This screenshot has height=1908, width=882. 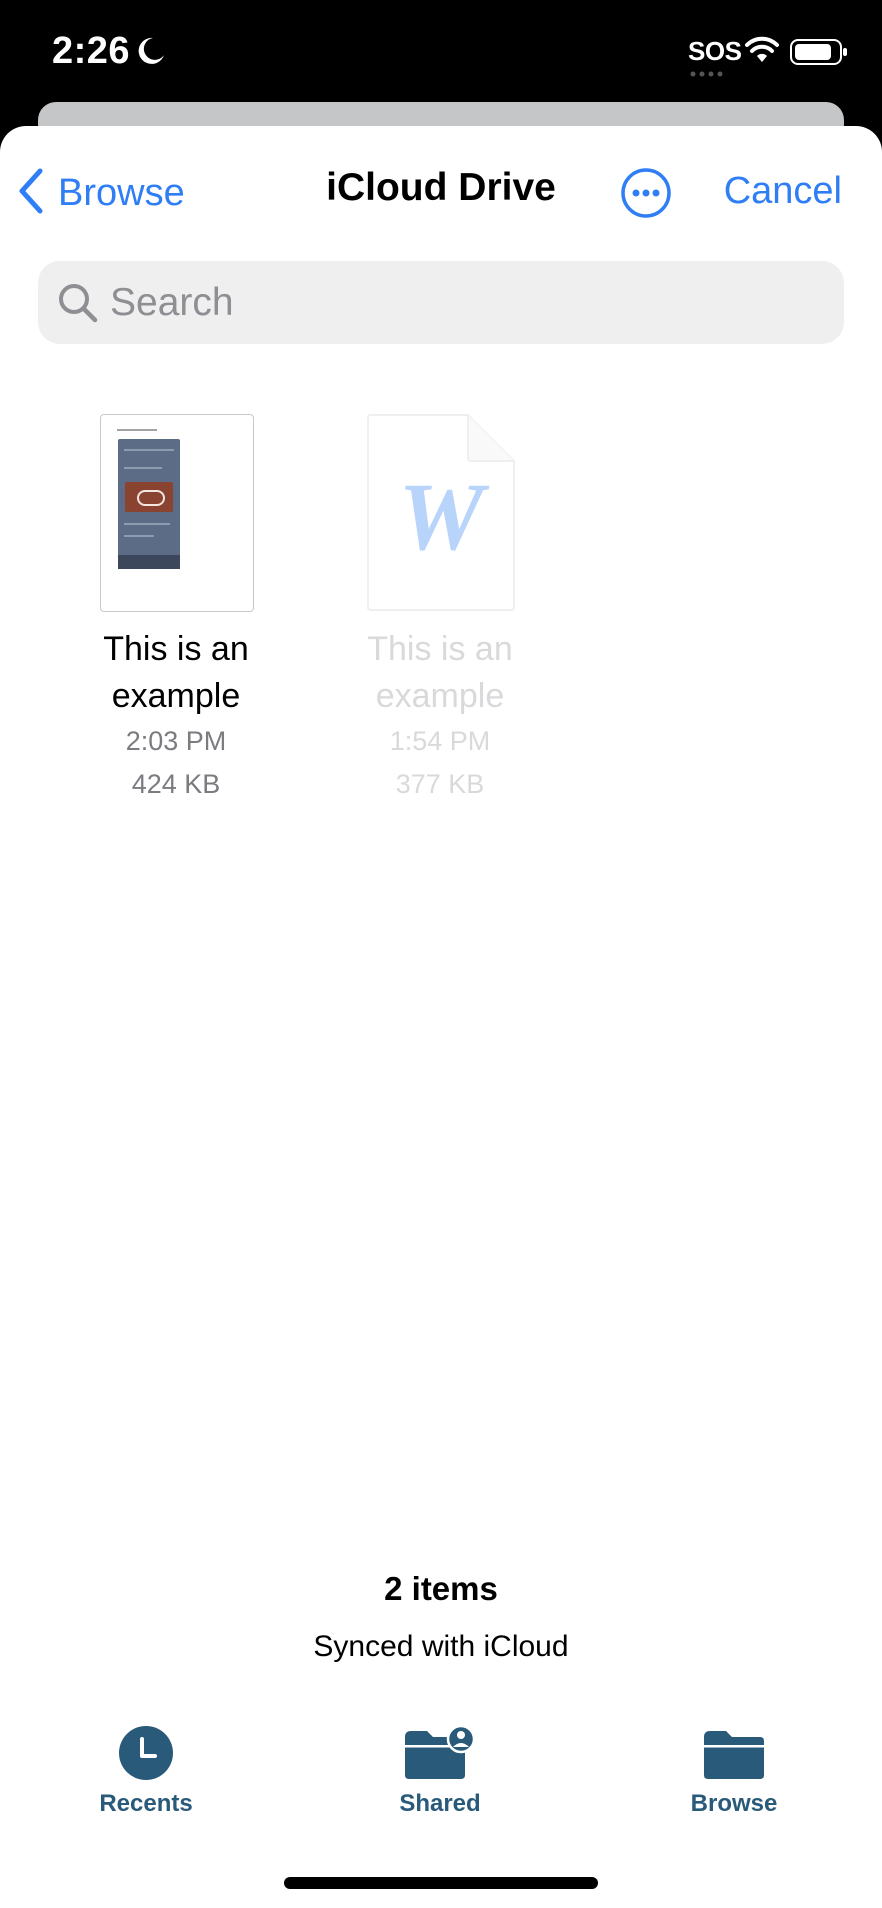 What do you see at coordinates (146, 1803) in the screenshot?
I see `tab-label: Recents` at bounding box center [146, 1803].